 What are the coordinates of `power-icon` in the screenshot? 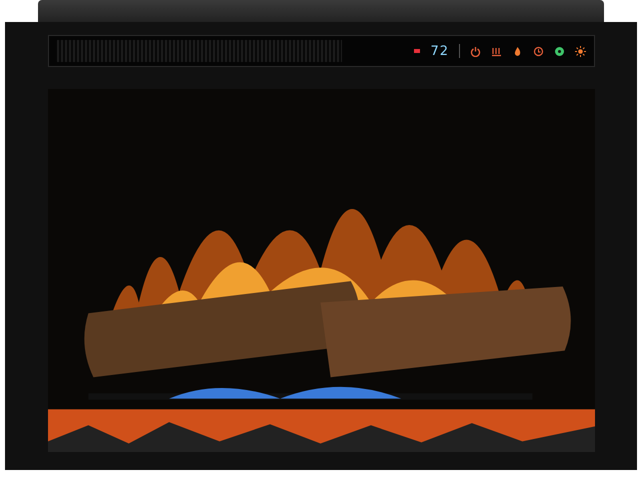 It's located at (475, 51).